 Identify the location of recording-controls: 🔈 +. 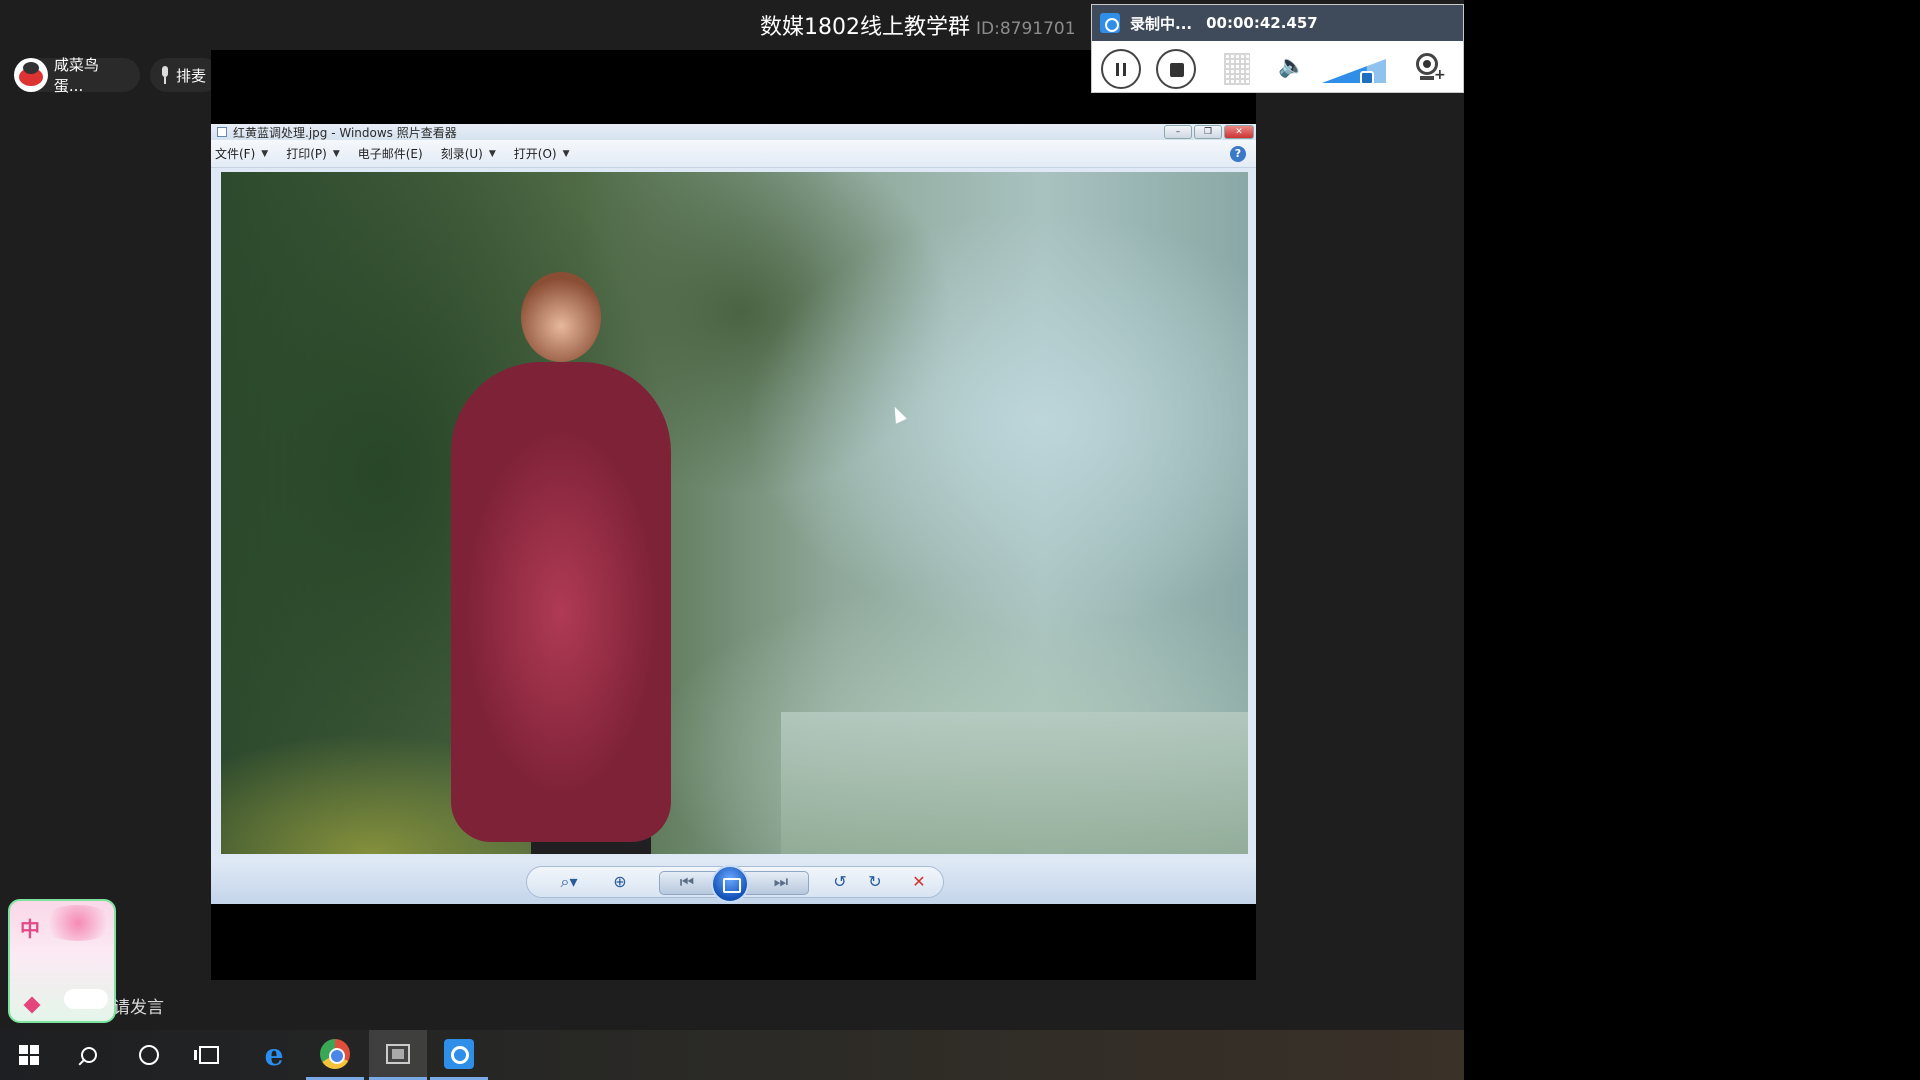
(1277, 67).